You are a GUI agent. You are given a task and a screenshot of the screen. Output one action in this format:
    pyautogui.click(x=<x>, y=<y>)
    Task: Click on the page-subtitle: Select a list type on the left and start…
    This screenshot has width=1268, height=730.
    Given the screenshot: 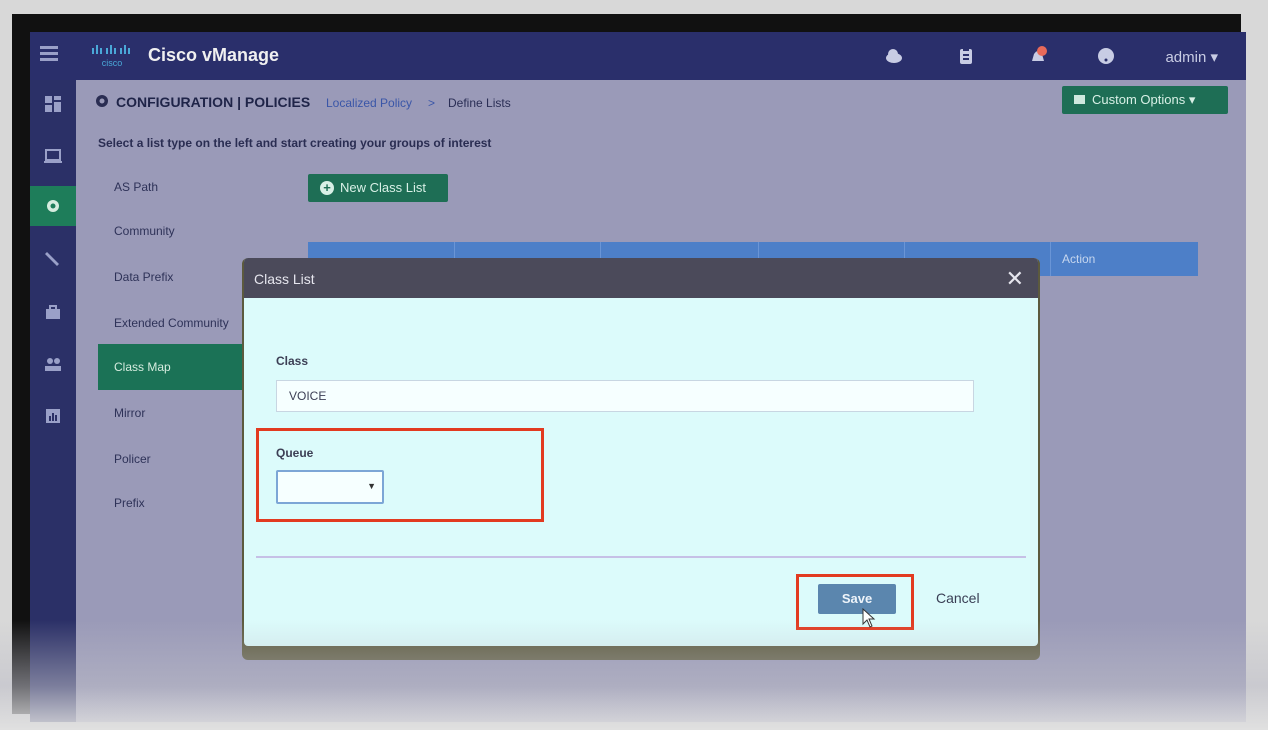 What is the action you would take?
    pyautogui.click(x=295, y=143)
    